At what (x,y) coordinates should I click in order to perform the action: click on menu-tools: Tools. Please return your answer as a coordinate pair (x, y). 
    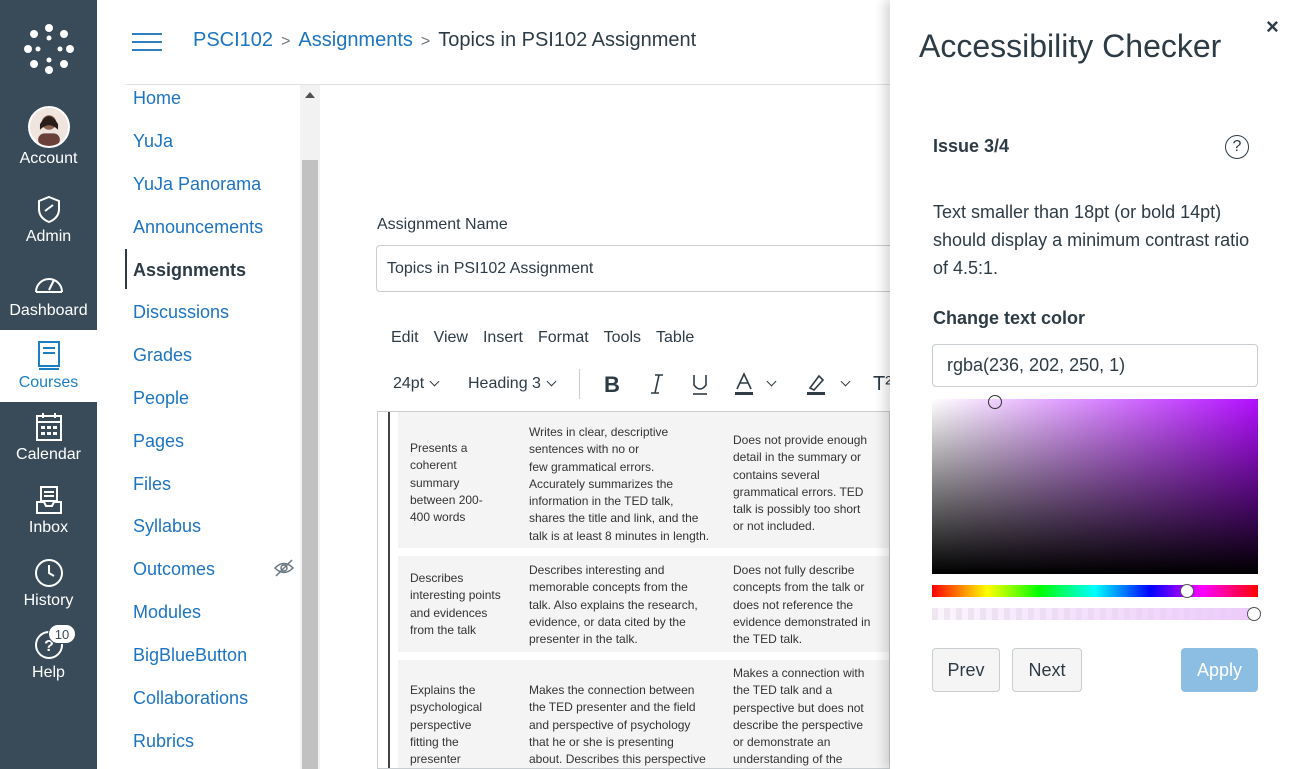
    Looking at the image, I should click on (622, 337).